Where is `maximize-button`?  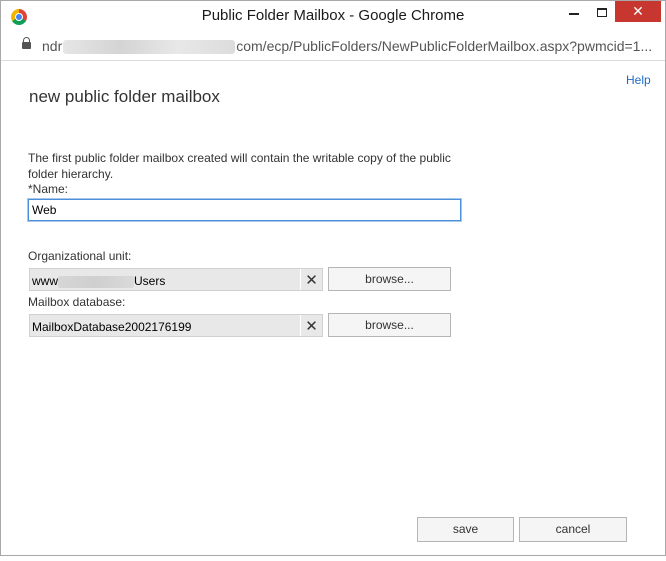
maximize-button is located at coordinates (602, 12).